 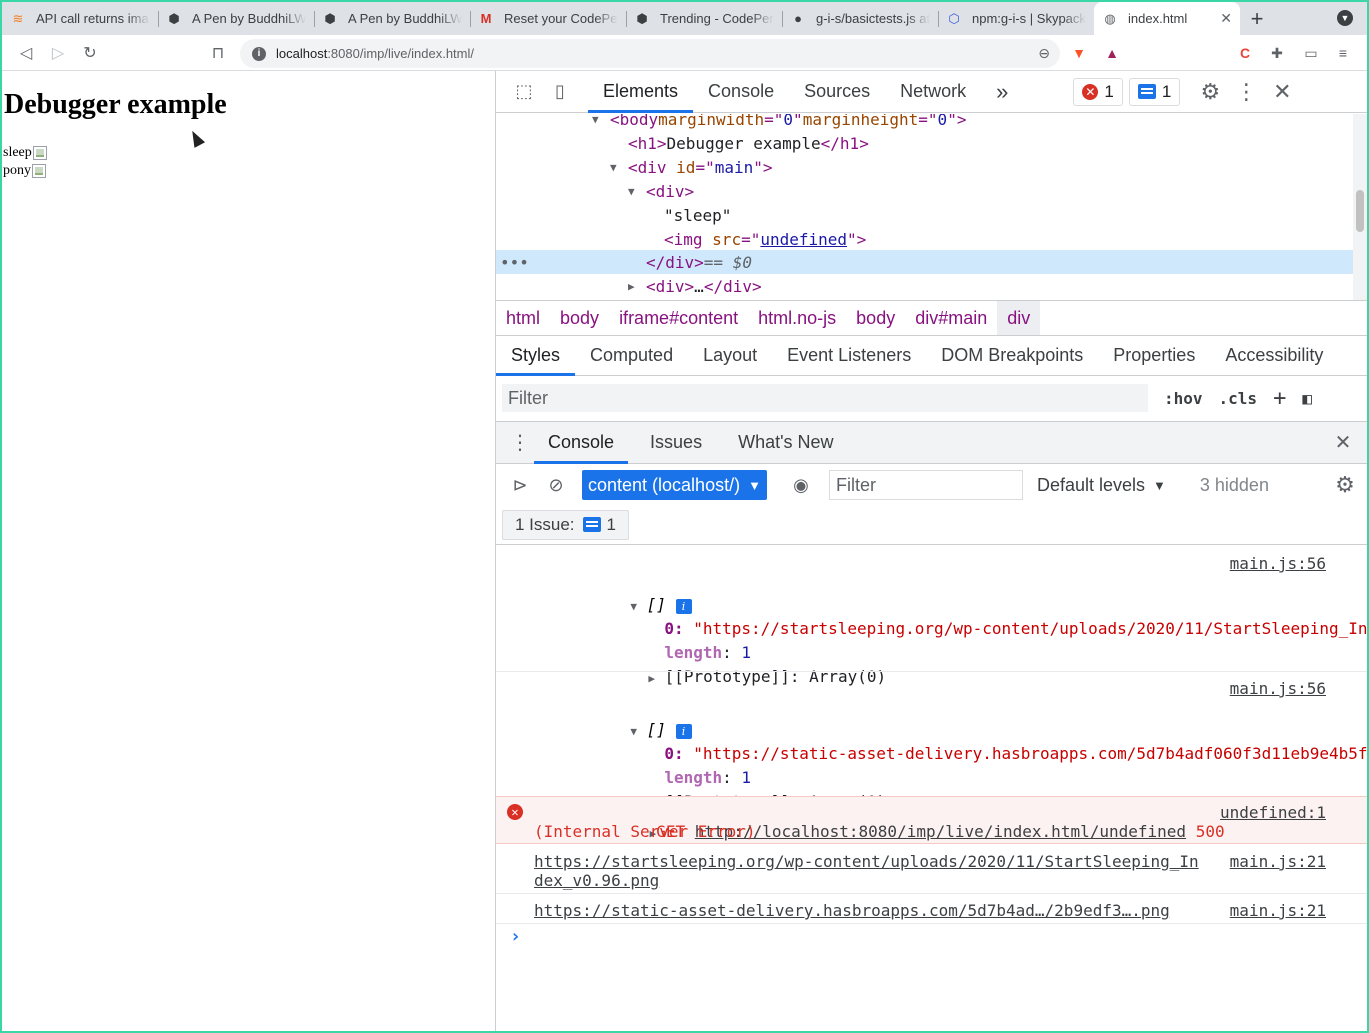 What do you see at coordinates (1226, 18) in the screenshot?
I see `close-tab-icon: ✕` at bounding box center [1226, 18].